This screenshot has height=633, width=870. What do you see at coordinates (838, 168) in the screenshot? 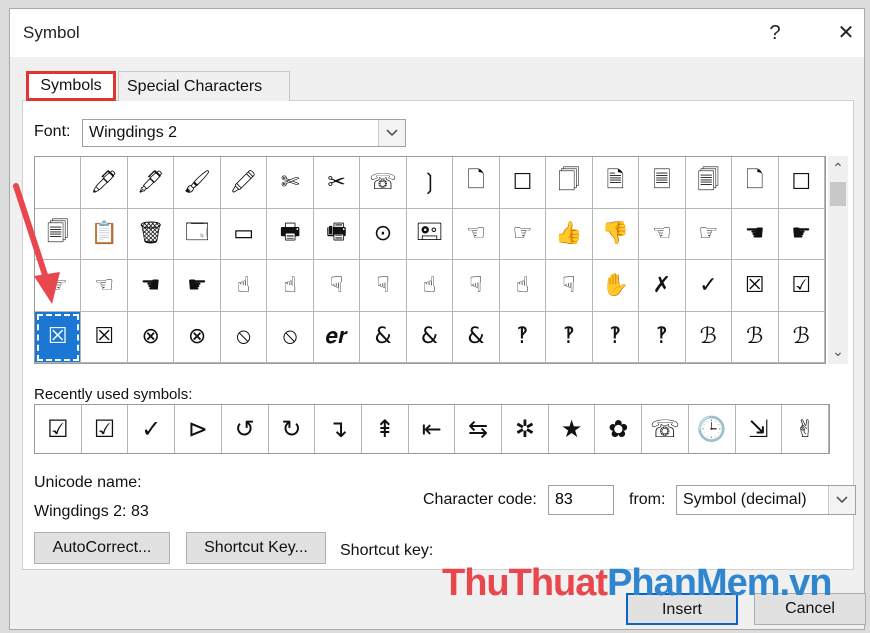
I see `scroll-up-icon: ⌃` at bounding box center [838, 168].